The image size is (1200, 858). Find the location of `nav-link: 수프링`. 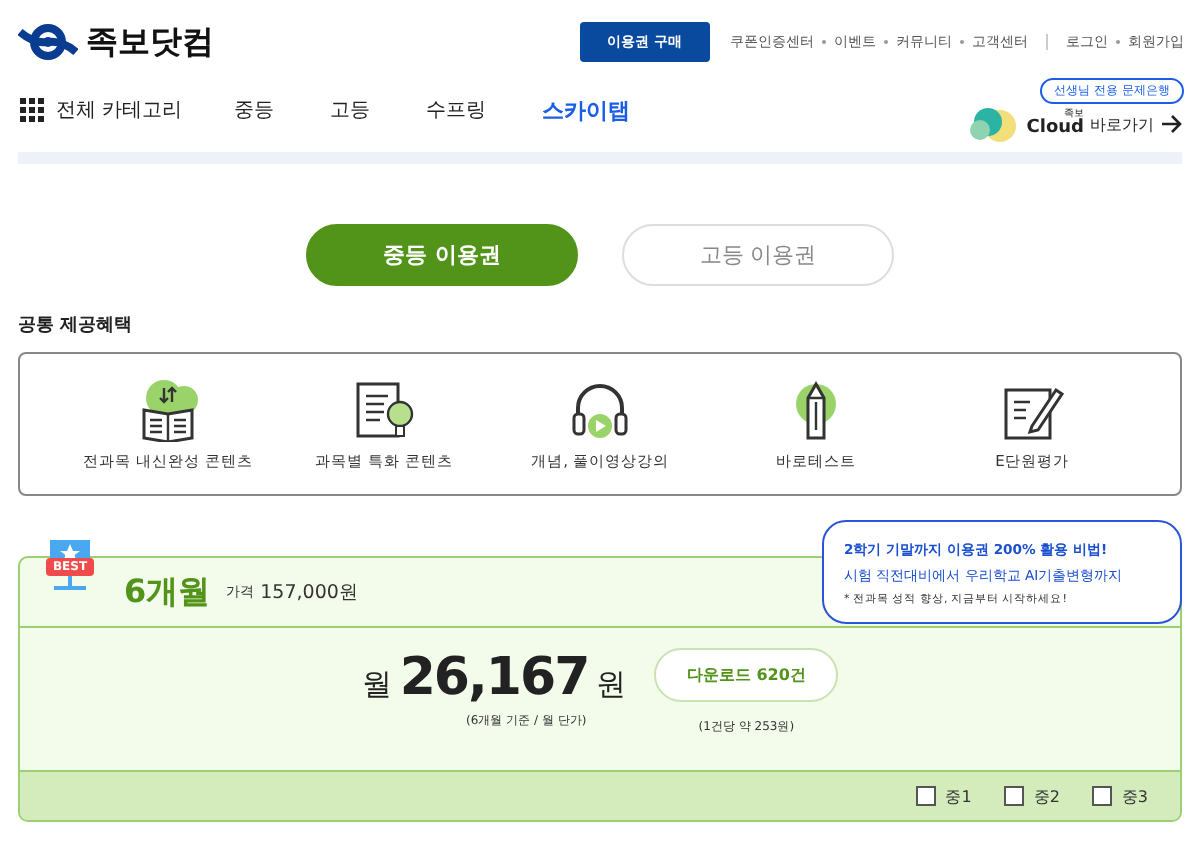

nav-link: 수프링 is located at coordinates (456, 110).